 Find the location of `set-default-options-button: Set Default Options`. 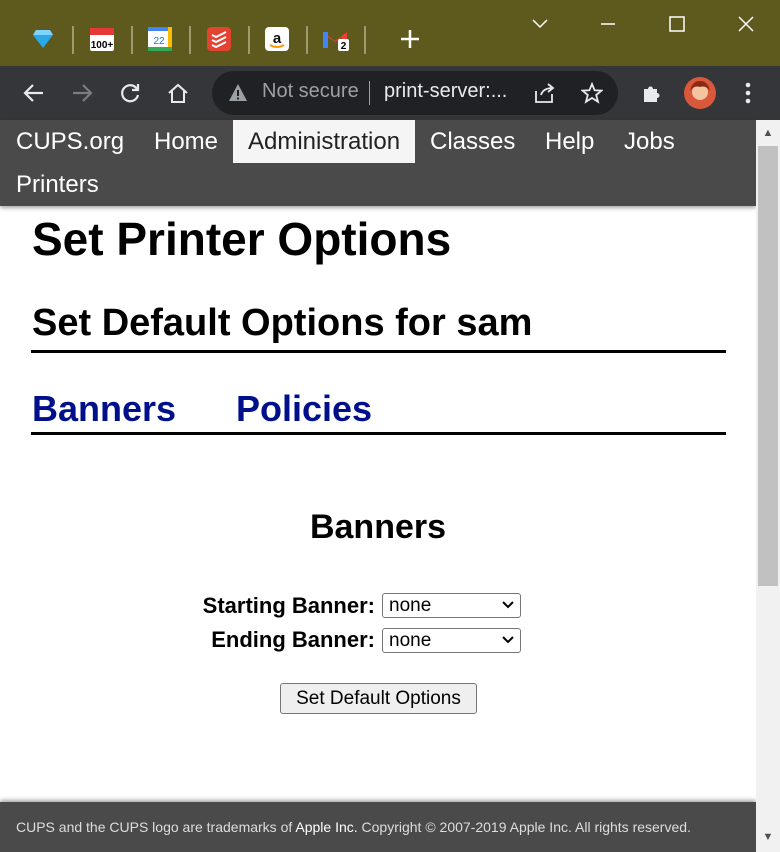

set-default-options-button: Set Default Options is located at coordinates (378, 698).